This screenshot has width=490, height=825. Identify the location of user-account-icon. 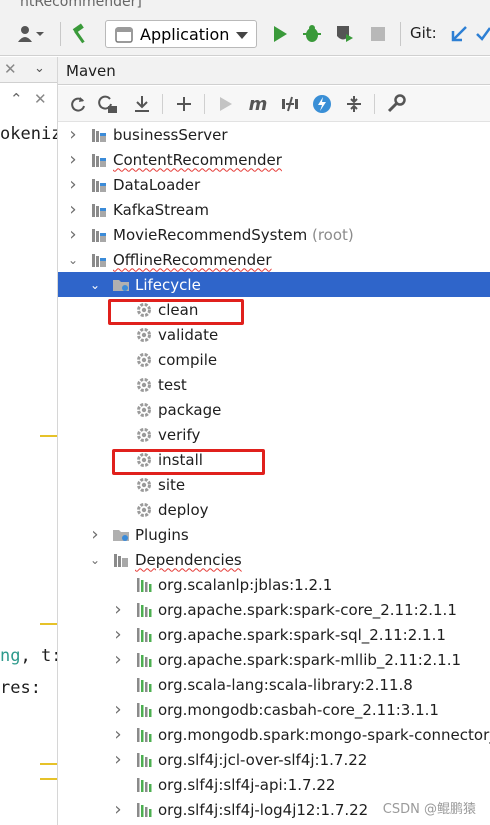
(31, 34).